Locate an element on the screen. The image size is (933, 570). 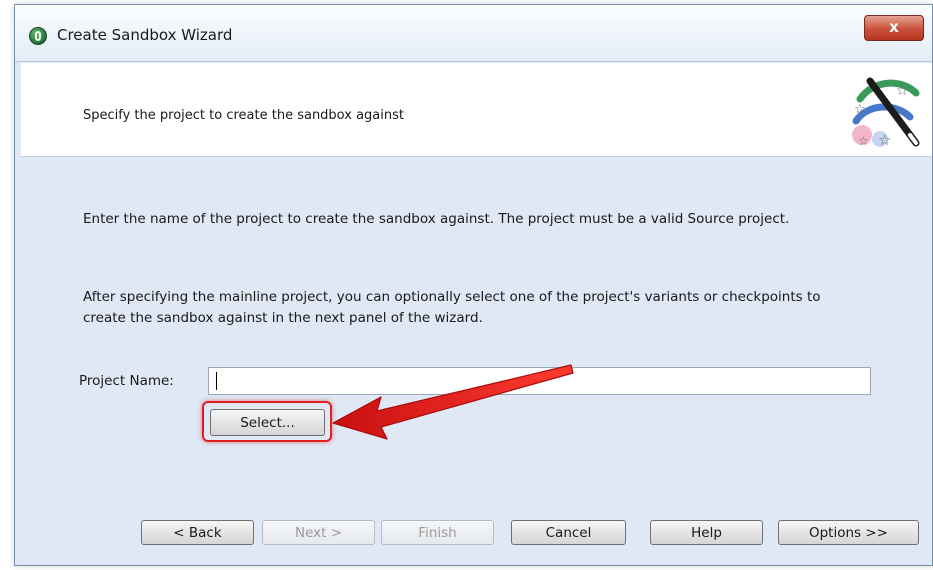
close-button: x is located at coordinates (894, 28).